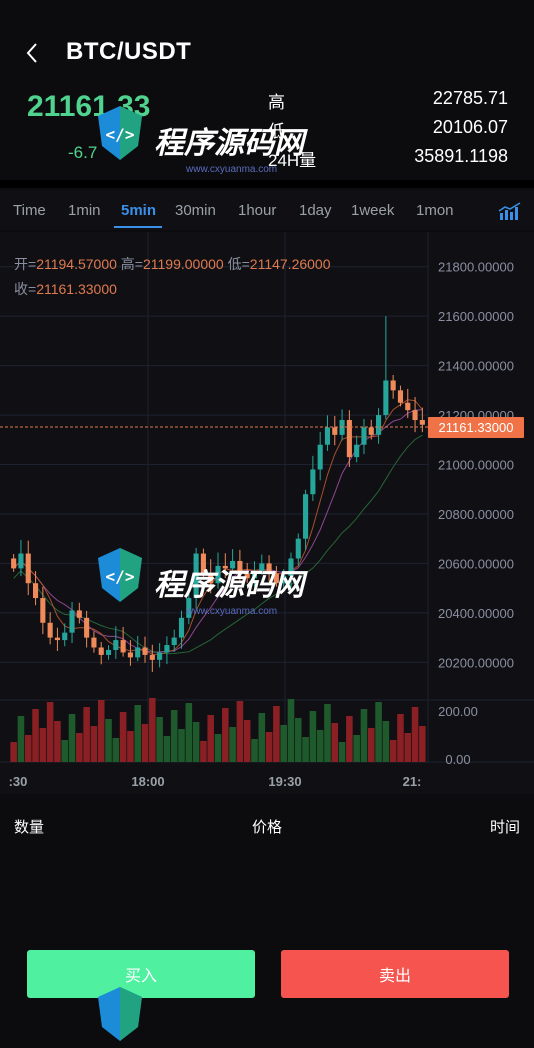 This screenshot has width=534, height=1048. Describe the element at coordinates (292, 160) in the screenshot. I see `stat-volume-label: 24H量` at that location.